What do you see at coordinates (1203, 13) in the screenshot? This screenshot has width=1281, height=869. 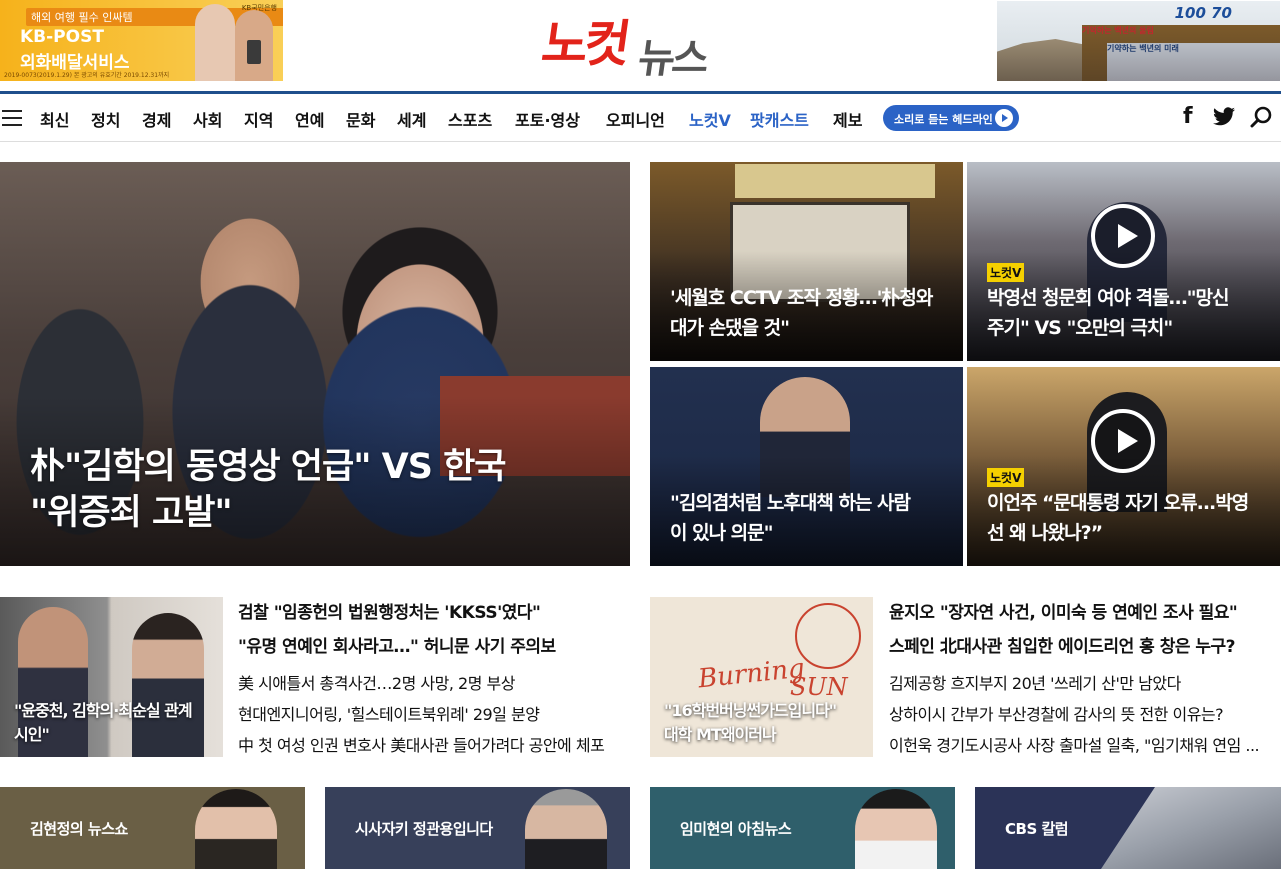 I see `ad-anniversary-badge: 100 70` at bounding box center [1203, 13].